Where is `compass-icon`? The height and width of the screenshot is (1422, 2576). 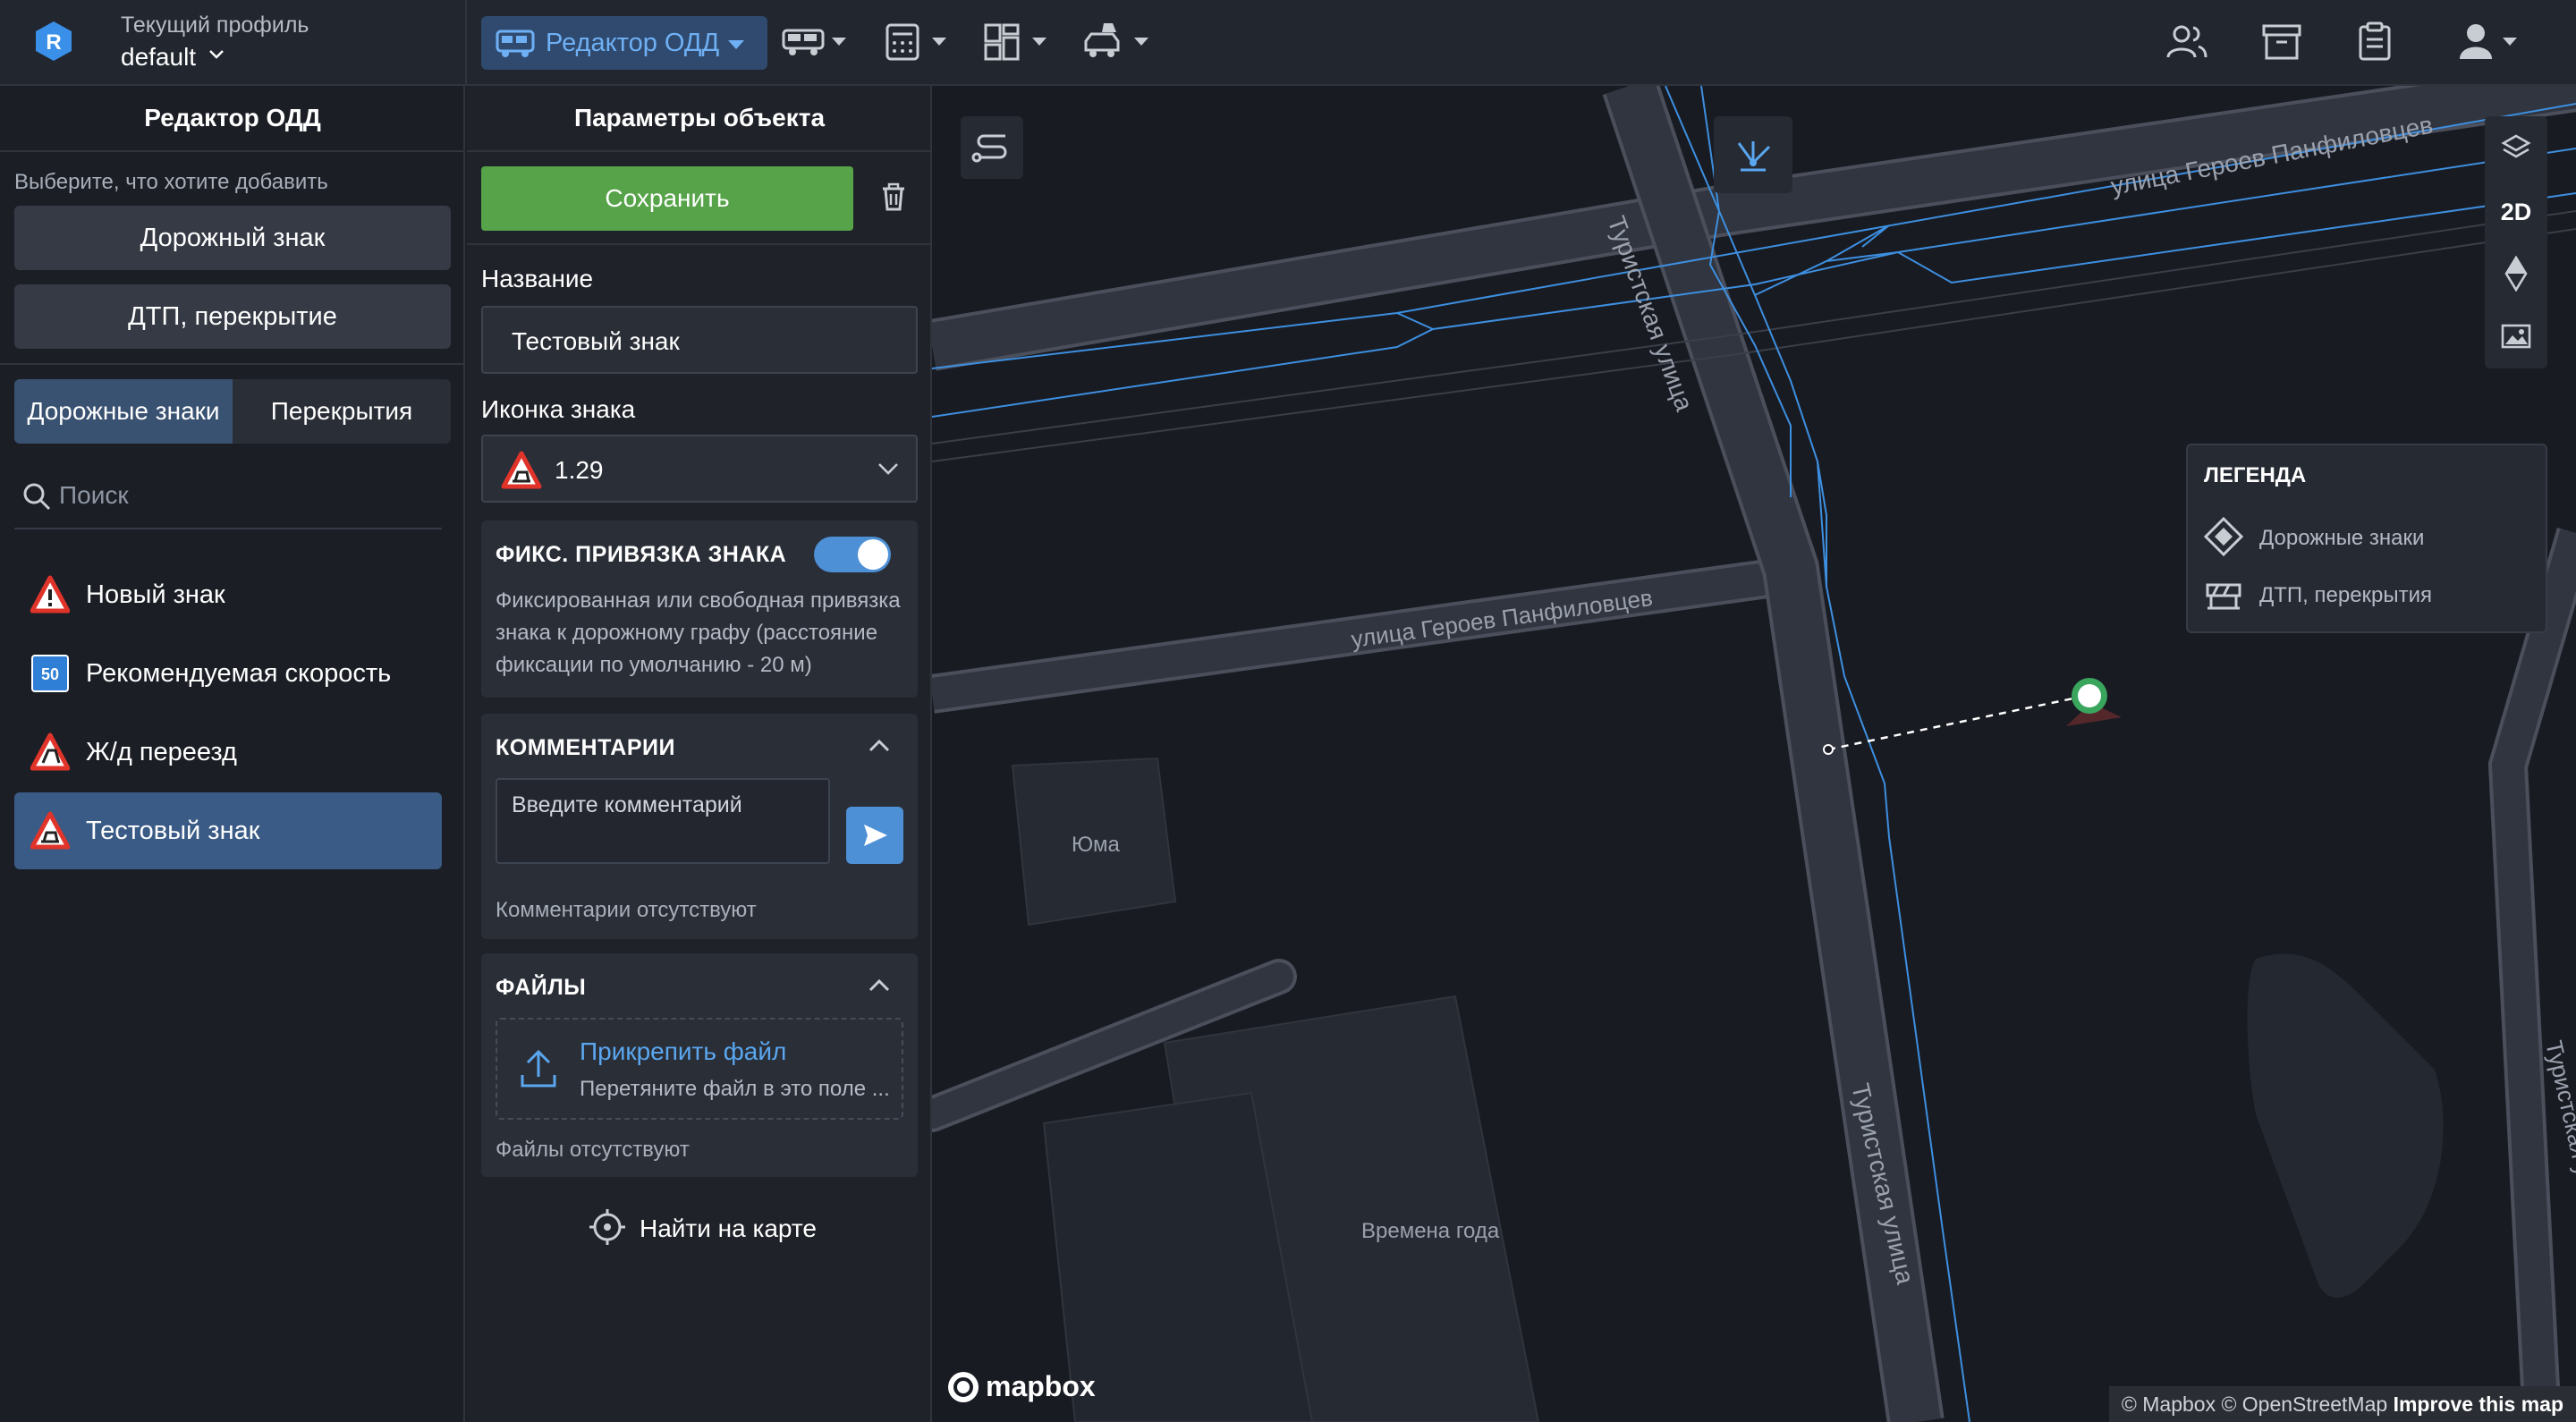
compass-icon is located at coordinates (2516, 274).